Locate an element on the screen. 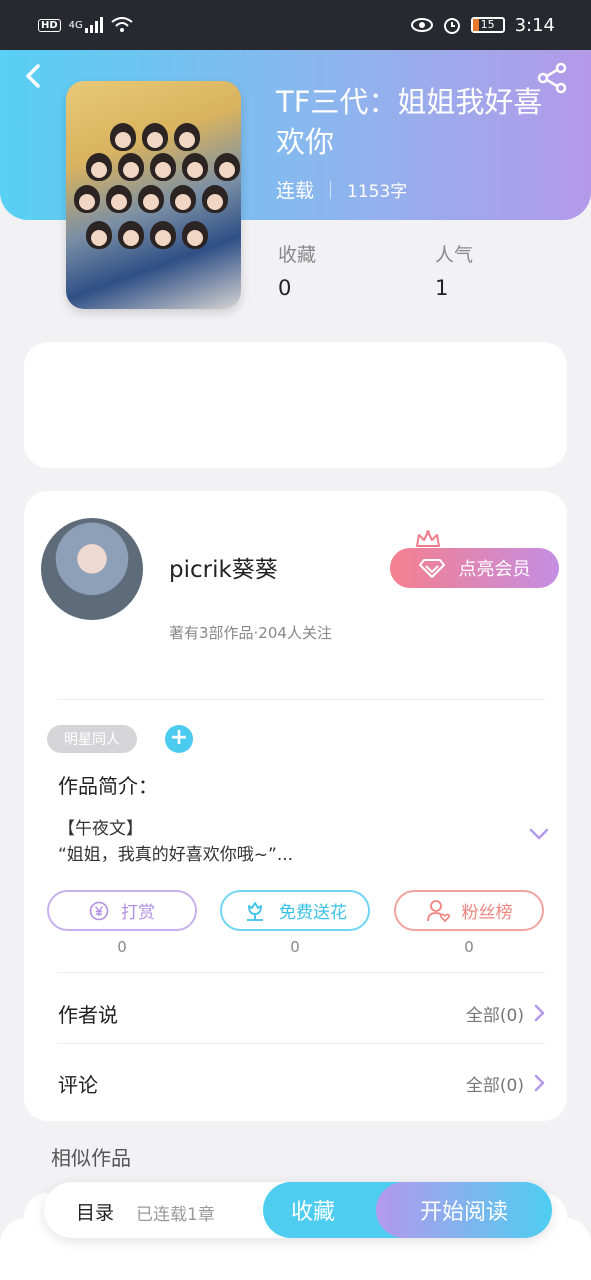 The image size is (591, 1280). battery-icon: 15 is located at coordinates (487, 25).